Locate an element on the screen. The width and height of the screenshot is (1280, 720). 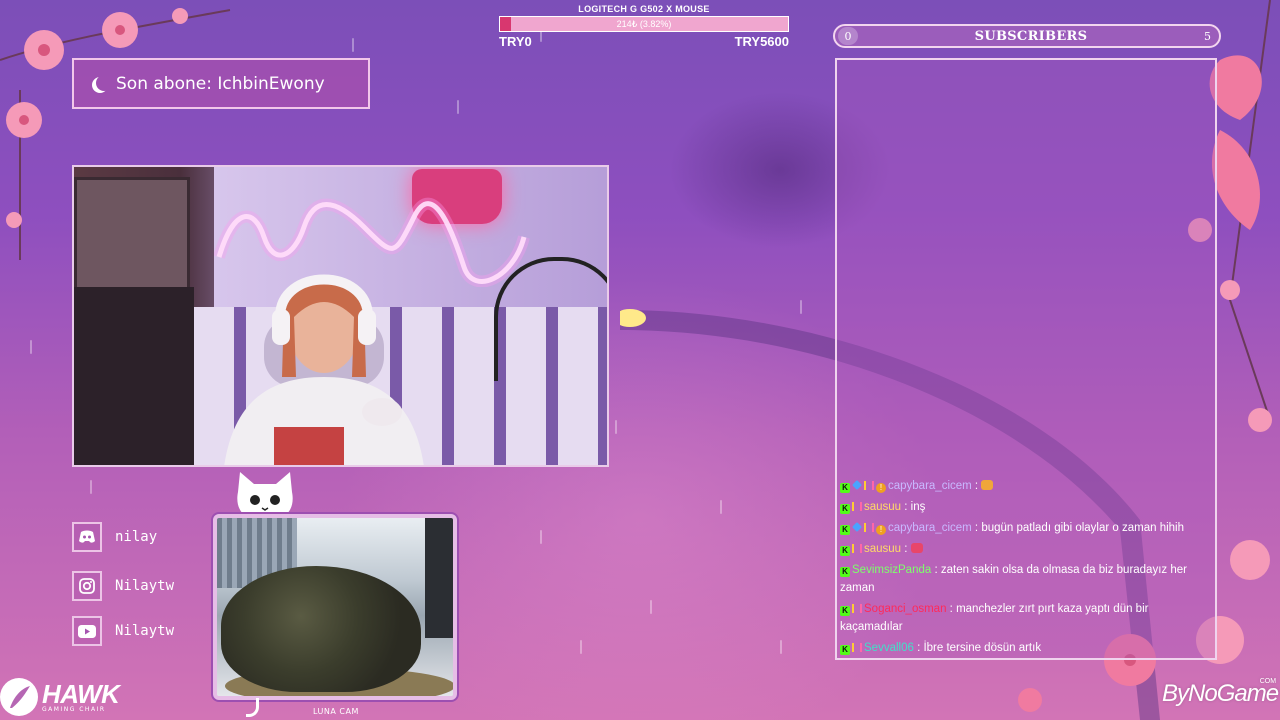
chat-text: : inş is located at coordinates (913, 507).